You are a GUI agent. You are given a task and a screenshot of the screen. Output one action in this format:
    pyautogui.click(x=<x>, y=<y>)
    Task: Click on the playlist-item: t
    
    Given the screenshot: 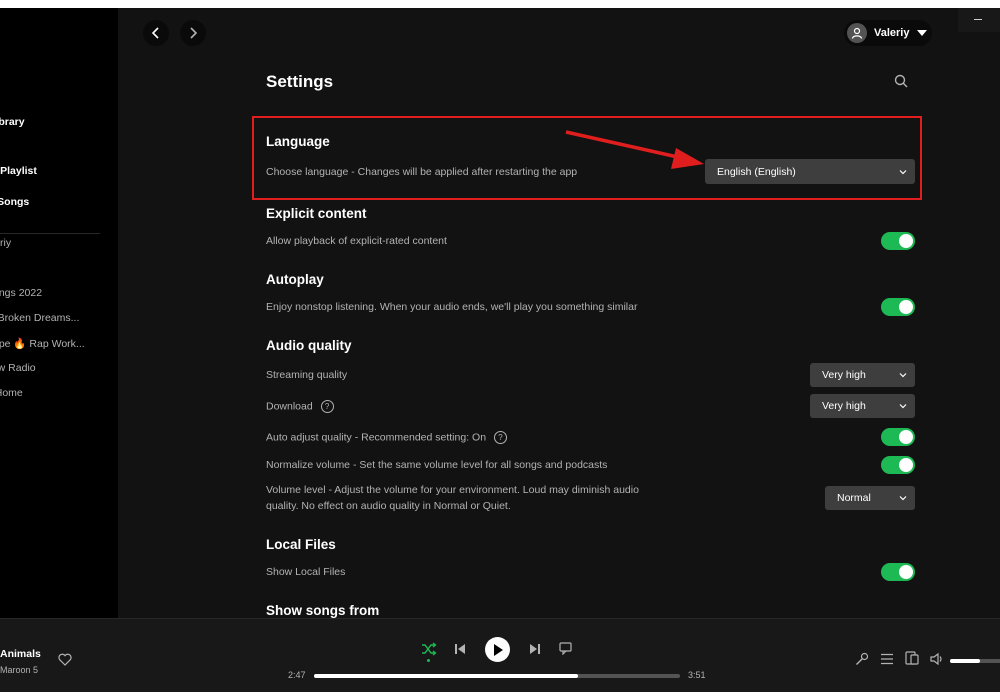 What is the action you would take?
    pyautogui.click(x=52, y=268)
    